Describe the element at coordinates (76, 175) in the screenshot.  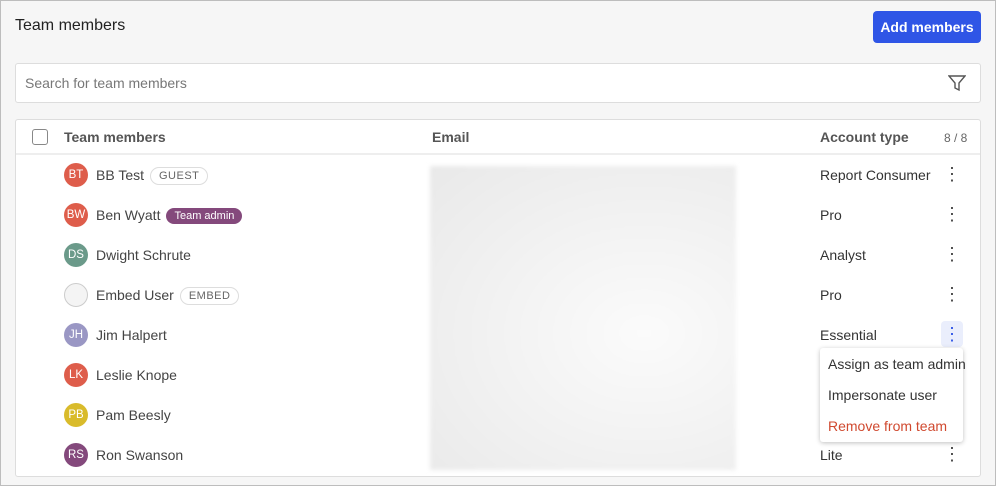
I see `avatar: BT` at that location.